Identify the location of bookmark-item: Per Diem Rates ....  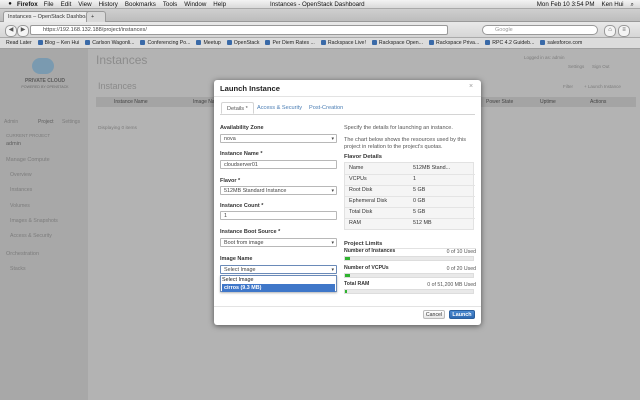
(290, 43).